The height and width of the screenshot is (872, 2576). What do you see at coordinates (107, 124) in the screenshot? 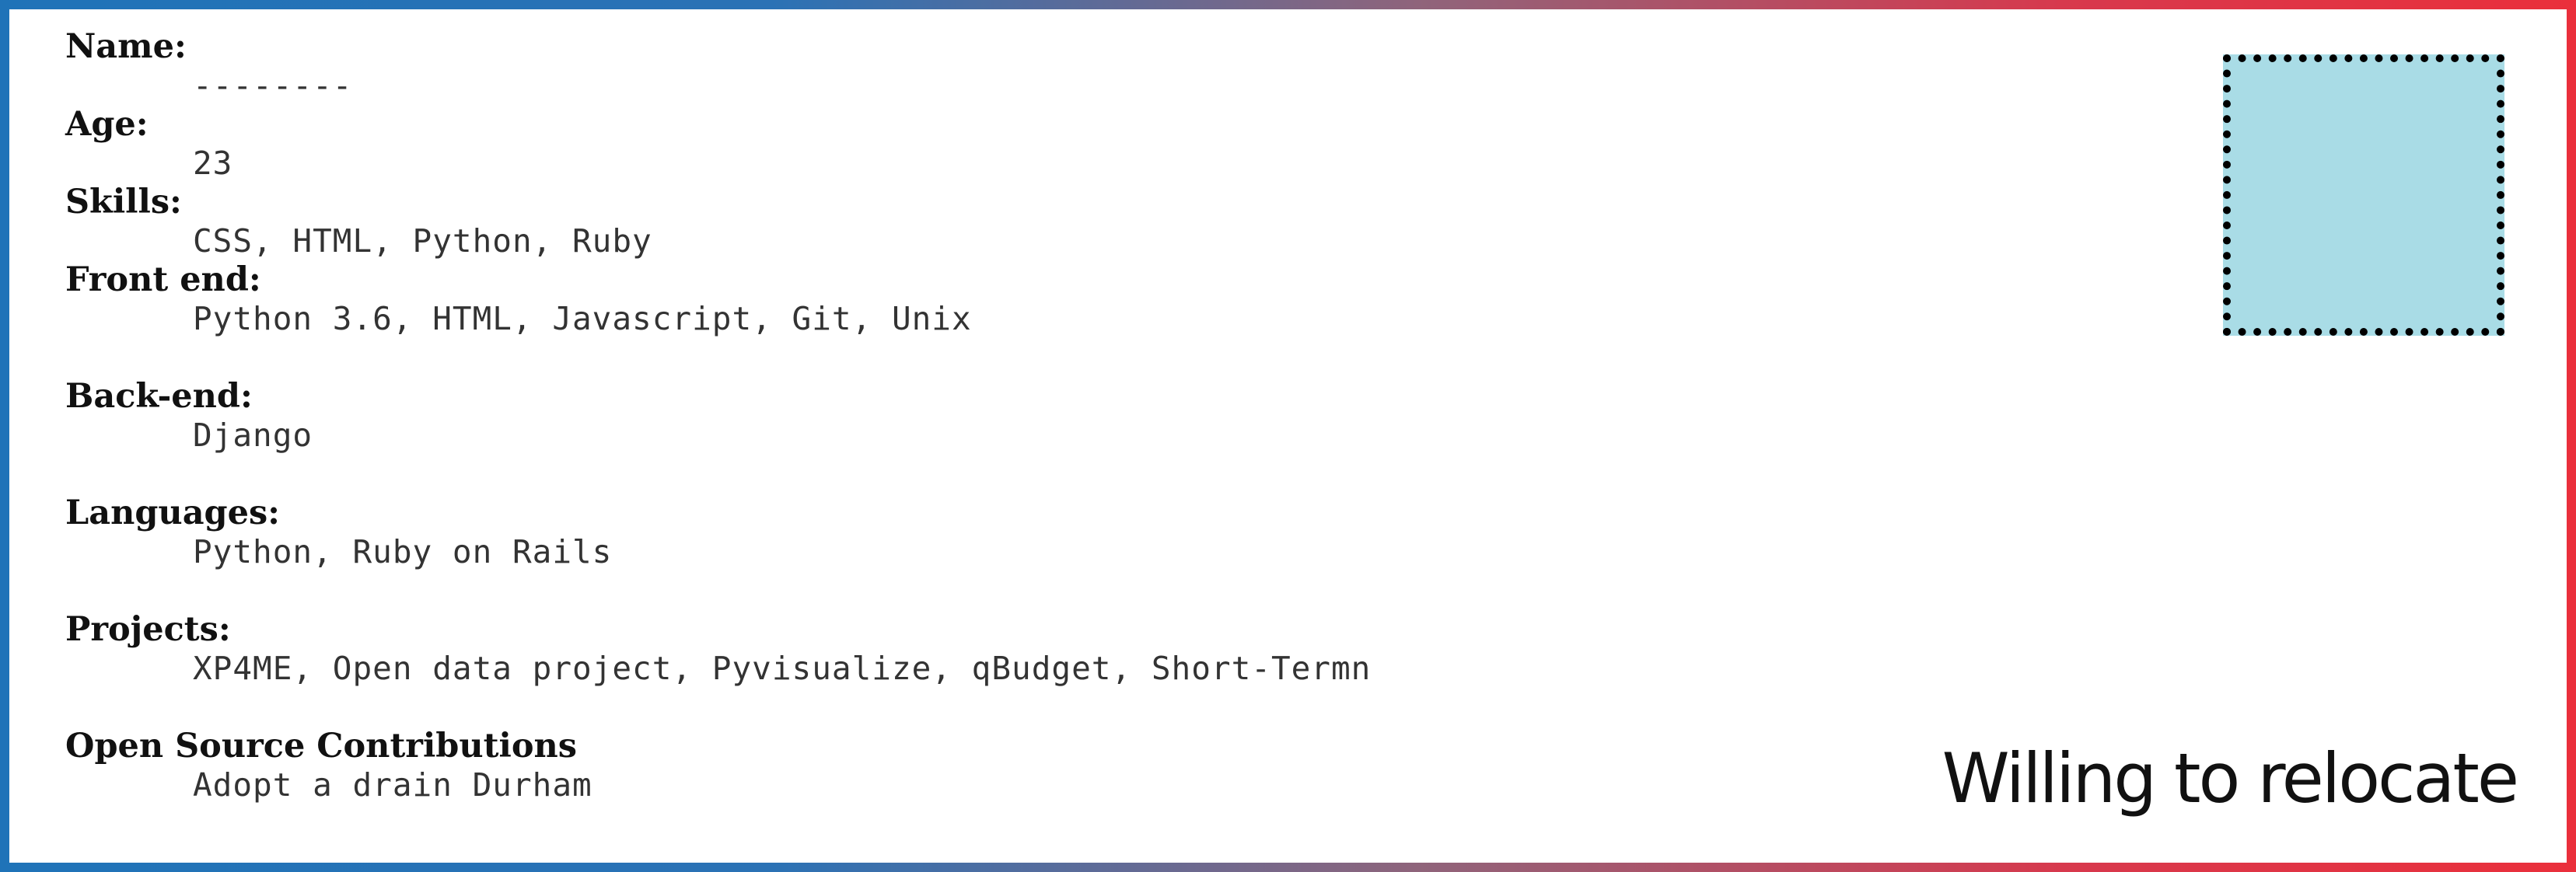
I see `age-label: Age:` at bounding box center [107, 124].